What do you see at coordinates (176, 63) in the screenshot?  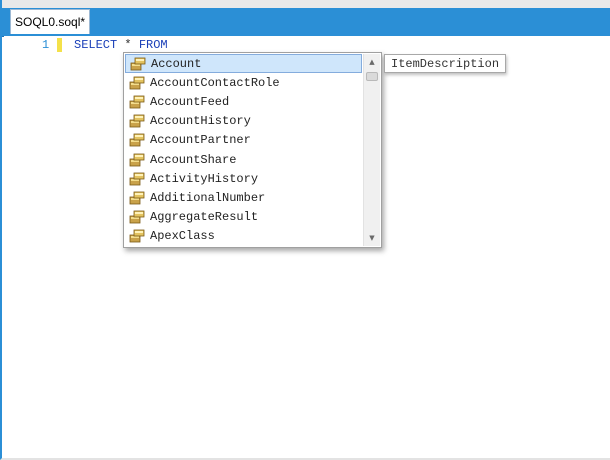 I see `autocomplete-item-label: Account` at bounding box center [176, 63].